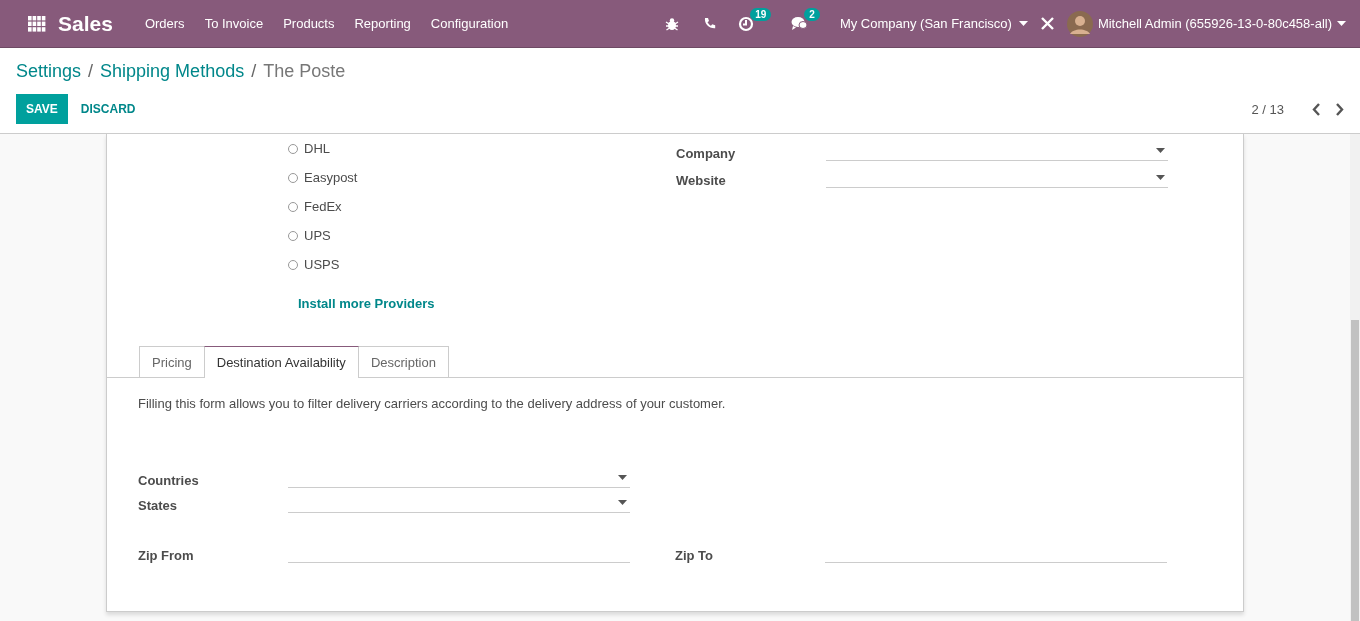 This screenshot has height=621, width=1360. I want to click on user-menu: Mitchell Admin (655926-13-0-80c458-all), so click(1206, 23).